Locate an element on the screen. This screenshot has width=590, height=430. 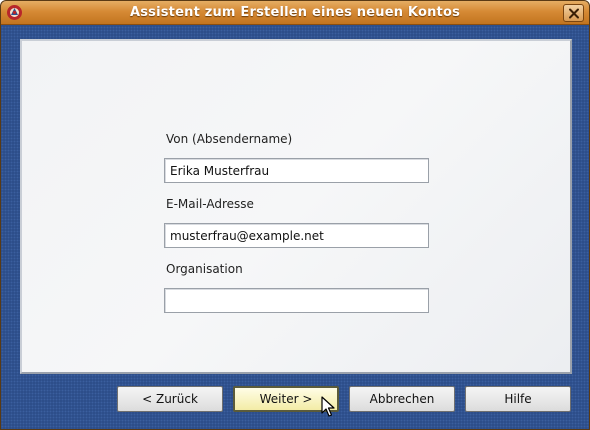
thunderbird-app-icon is located at coordinates (14, 12).